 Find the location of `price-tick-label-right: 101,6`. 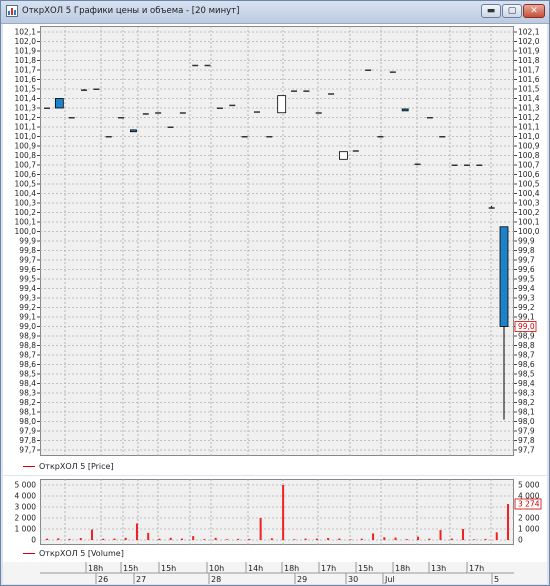

price-tick-label-right: 101,6 is located at coordinates (529, 79).